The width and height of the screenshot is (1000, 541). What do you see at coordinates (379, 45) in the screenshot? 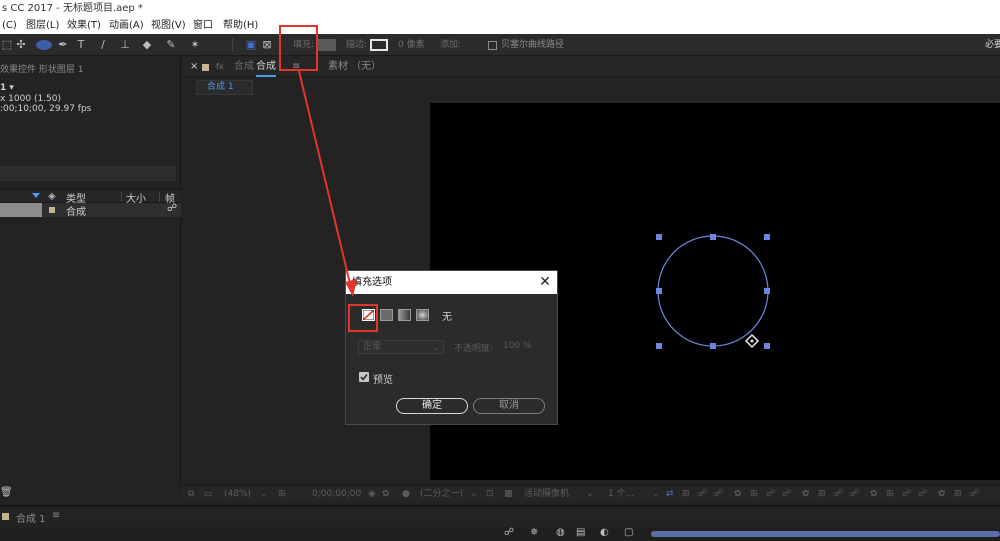
I see `stroke-swatch` at bounding box center [379, 45].